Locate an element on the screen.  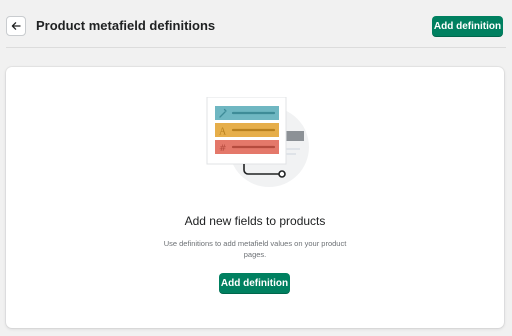
arrow-left-icon is located at coordinates (16, 26).